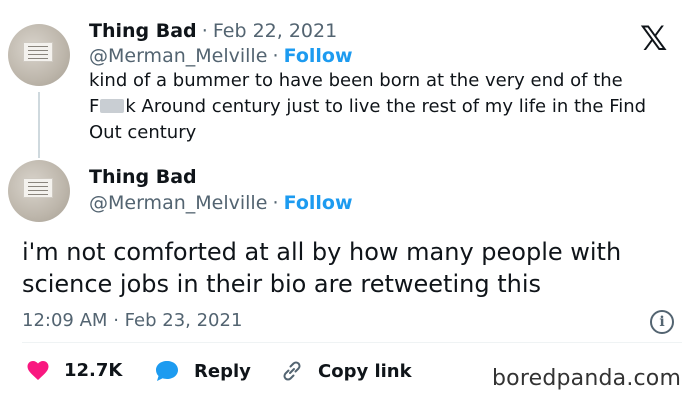  Describe the element at coordinates (184, 320) in the screenshot. I see `tweet-full-date: Feb 23, 2021` at that location.